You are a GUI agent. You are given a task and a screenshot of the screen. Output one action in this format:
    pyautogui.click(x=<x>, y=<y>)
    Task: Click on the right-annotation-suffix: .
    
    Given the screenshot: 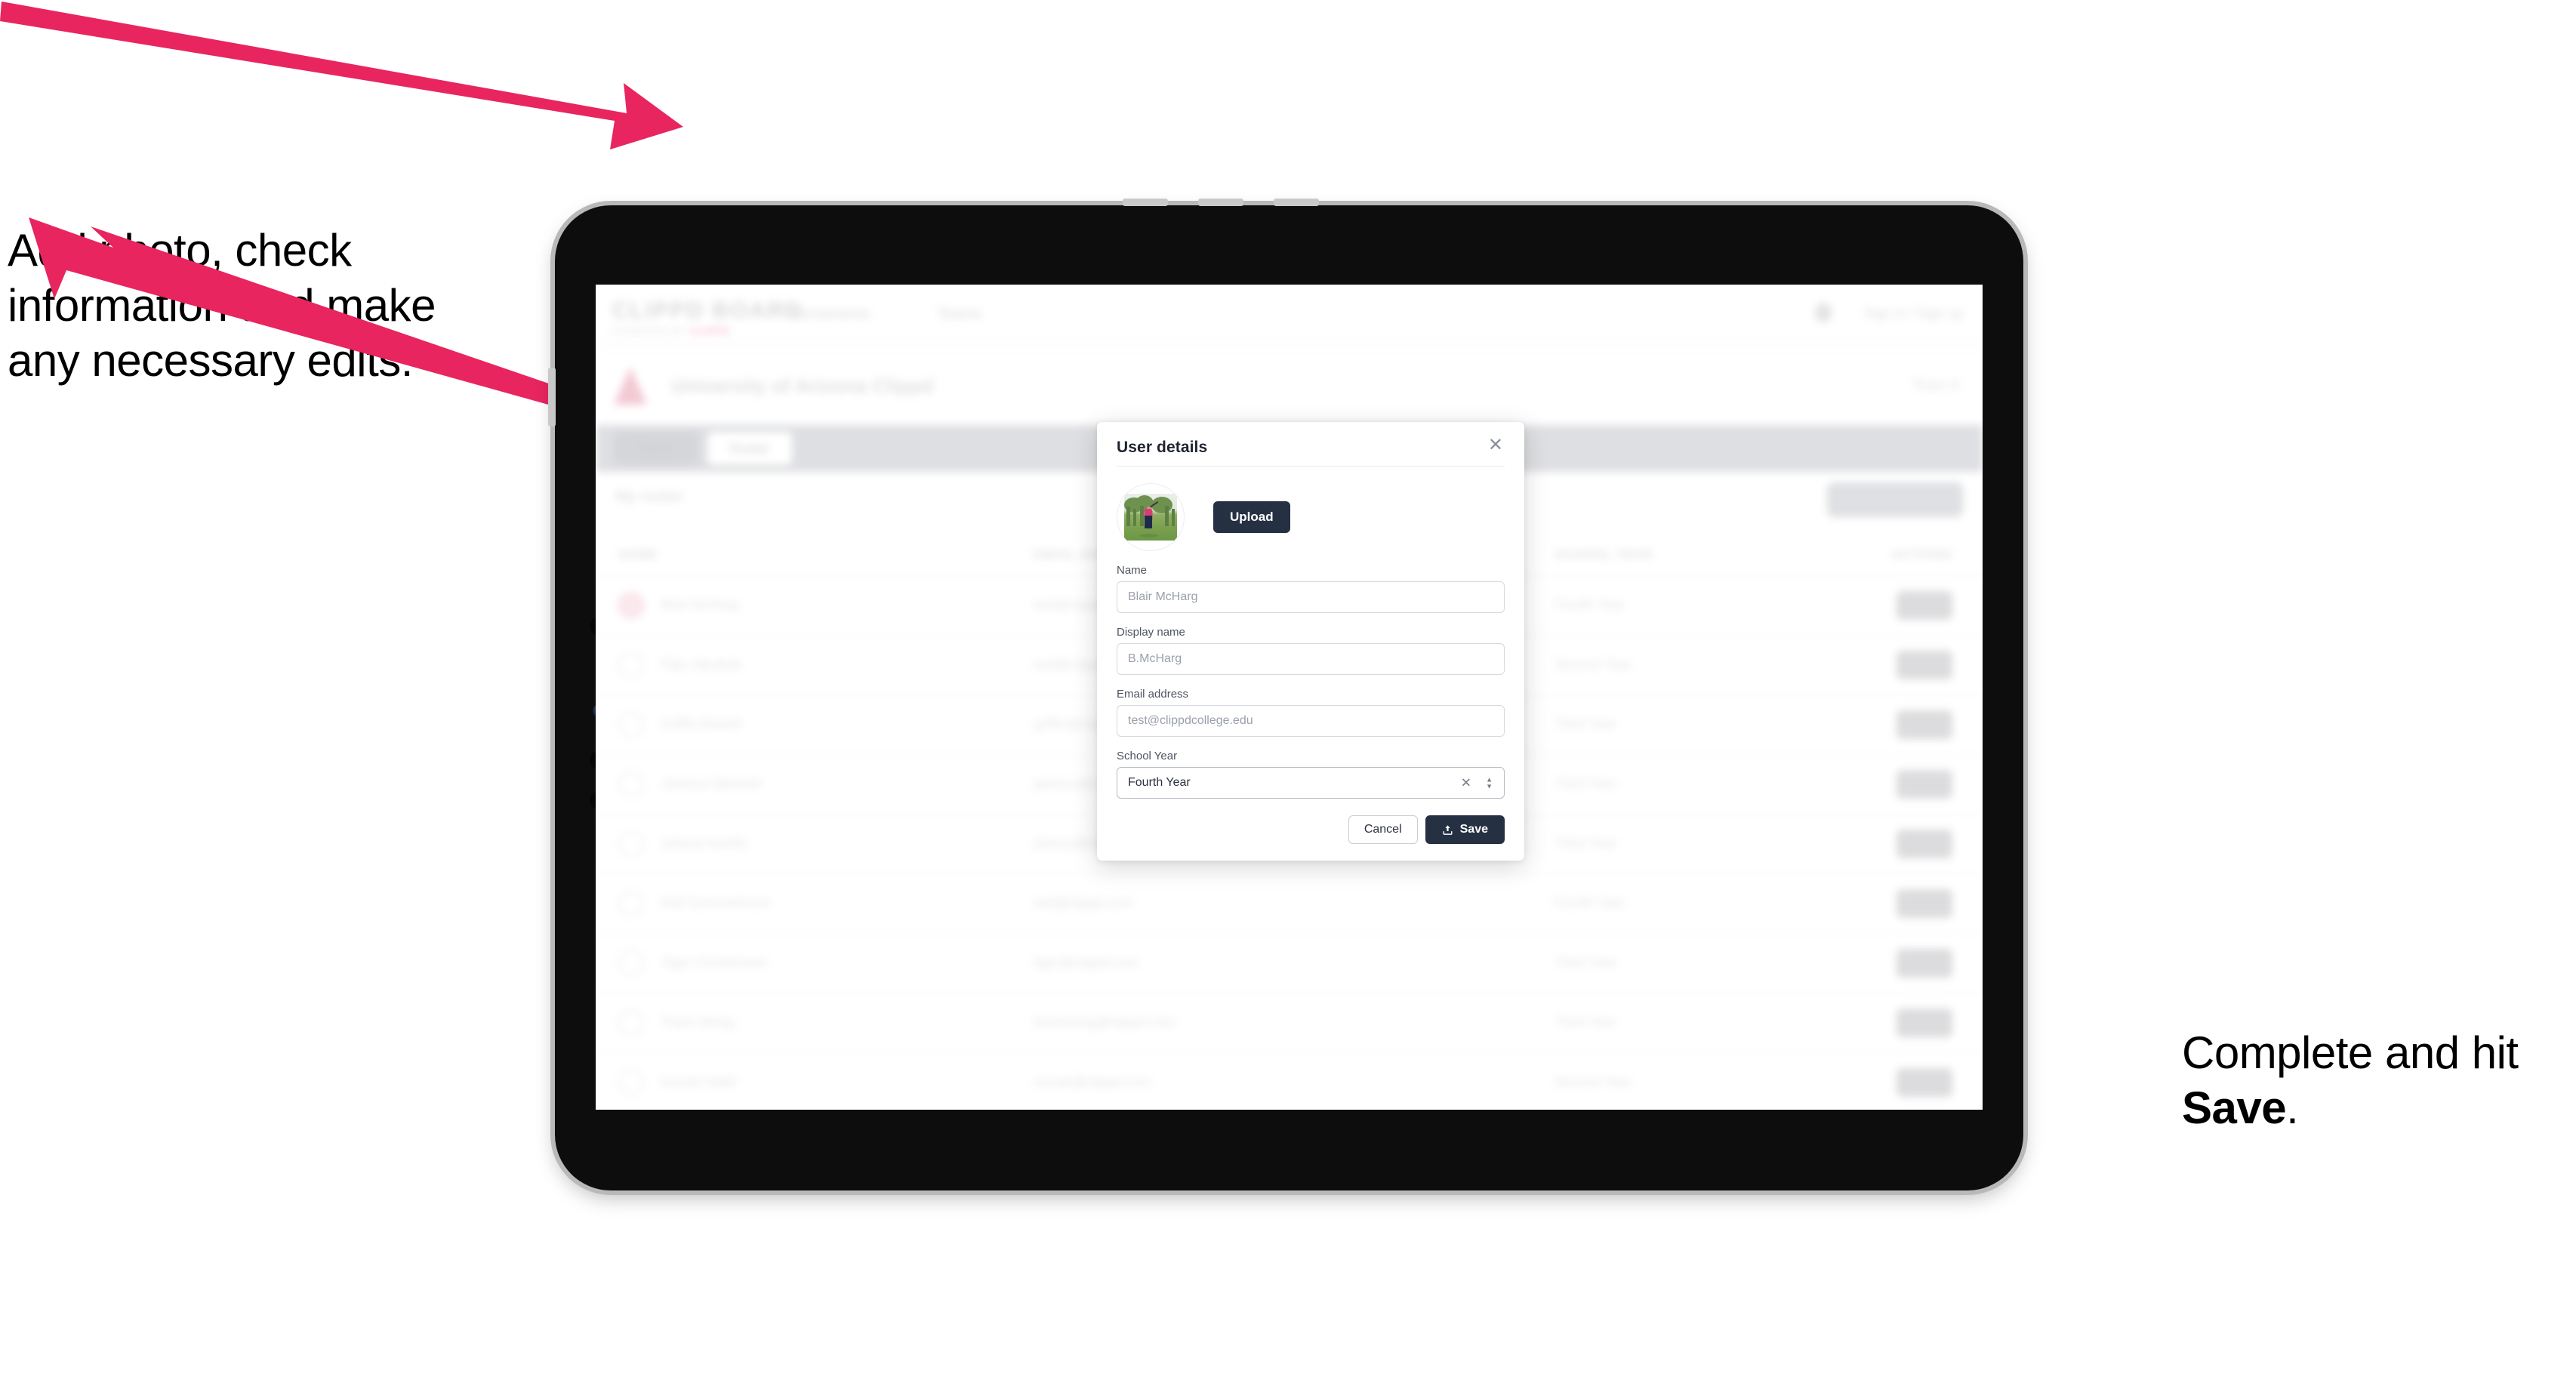 What is the action you would take?
    pyautogui.click(x=2292, y=1108)
    